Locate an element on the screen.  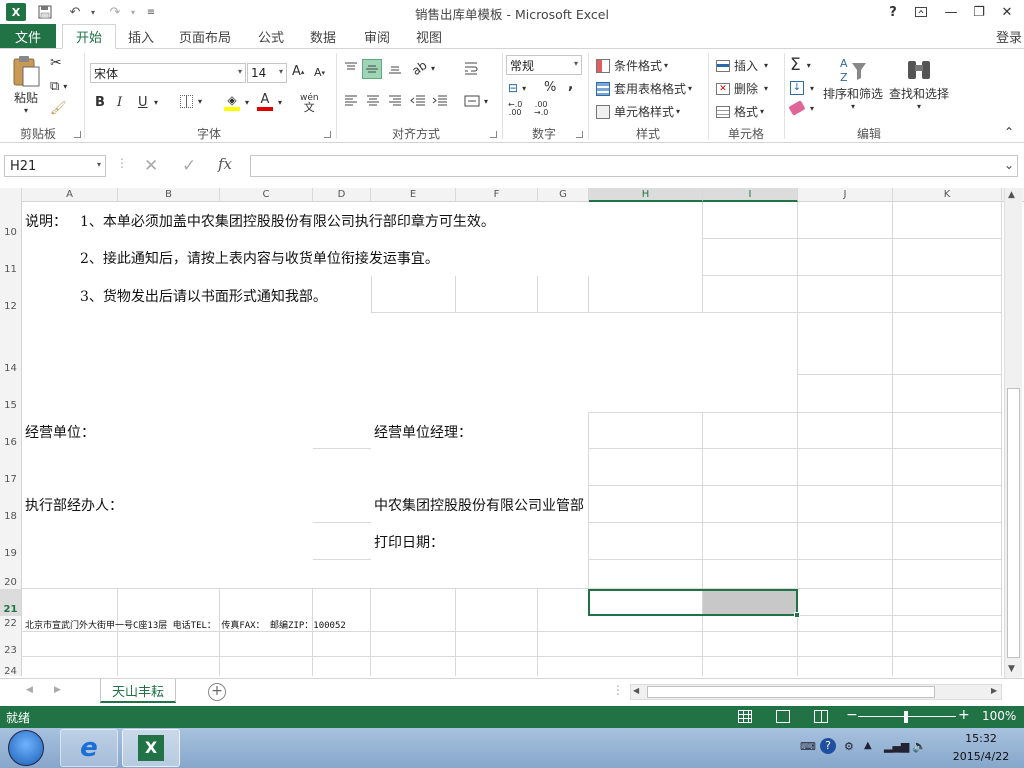
tab-view: 视图 is located at coordinates (429, 36).